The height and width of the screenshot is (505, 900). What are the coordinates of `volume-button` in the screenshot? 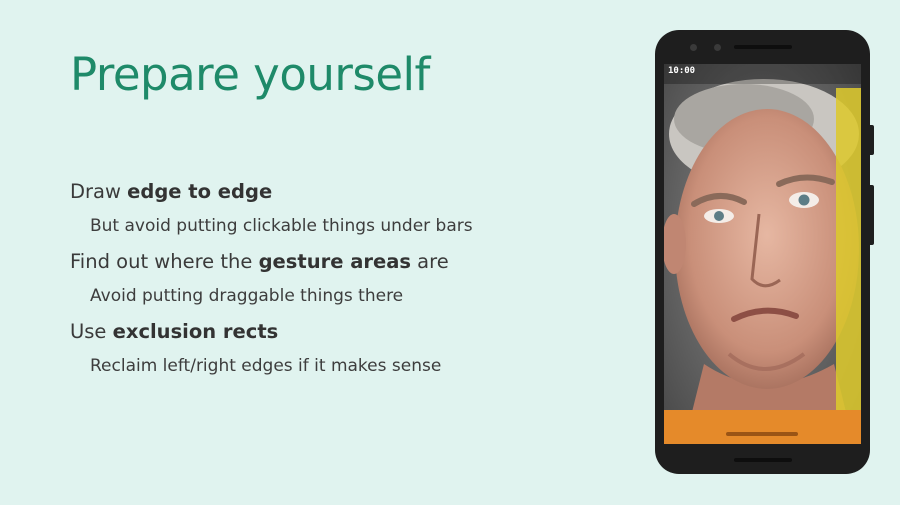 It's located at (871, 215).